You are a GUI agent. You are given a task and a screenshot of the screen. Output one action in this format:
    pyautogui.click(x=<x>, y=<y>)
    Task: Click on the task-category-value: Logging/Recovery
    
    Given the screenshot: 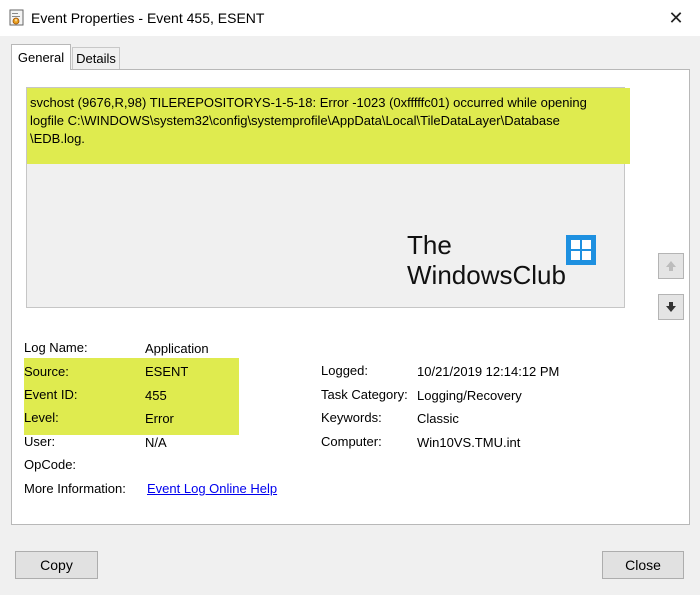 What is the action you would take?
    pyautogui.click(x=469, y=395)
    